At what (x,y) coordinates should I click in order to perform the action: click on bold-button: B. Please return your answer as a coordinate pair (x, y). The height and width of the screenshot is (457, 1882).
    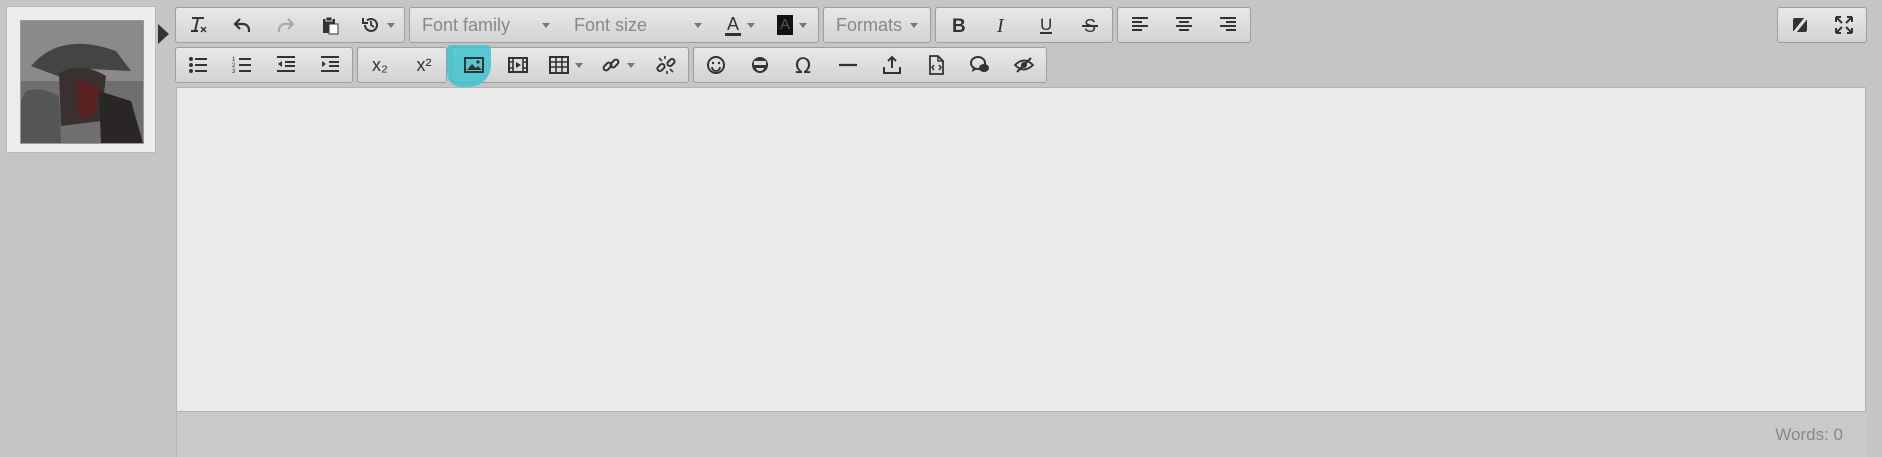
    Looking at the image, I should click on (958, 25).